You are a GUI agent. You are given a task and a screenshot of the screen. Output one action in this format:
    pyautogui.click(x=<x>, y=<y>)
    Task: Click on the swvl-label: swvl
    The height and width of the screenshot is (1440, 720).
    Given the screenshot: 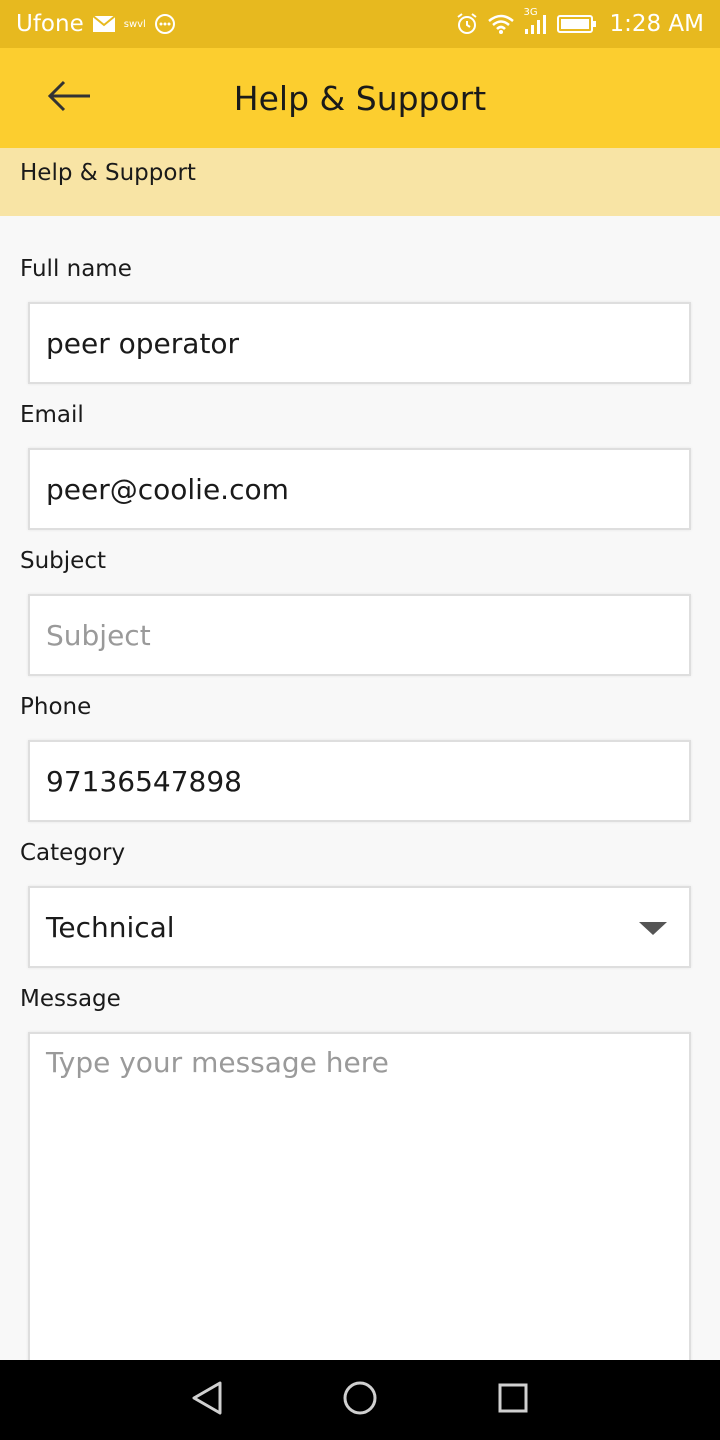 What is the action you would take?
    pyautogui.click(x=134, y=24)
    